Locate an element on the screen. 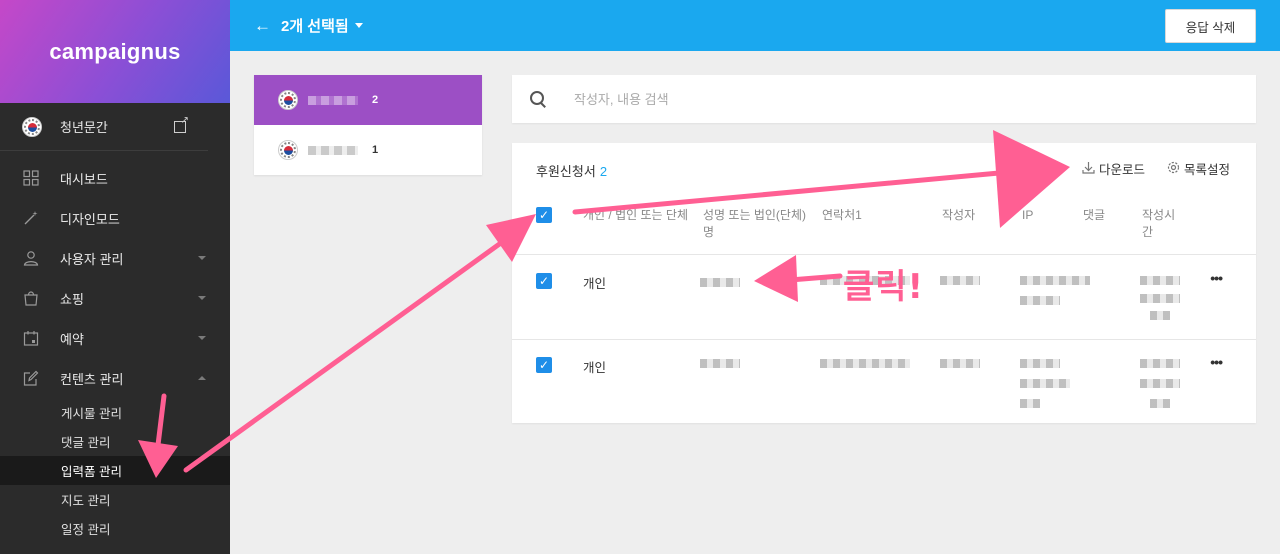 Image resolution: width=1280 pixels, height=554 pixels. sidebar-subitem-schedule: 일정 관리 is located at coordinates (115, 528).